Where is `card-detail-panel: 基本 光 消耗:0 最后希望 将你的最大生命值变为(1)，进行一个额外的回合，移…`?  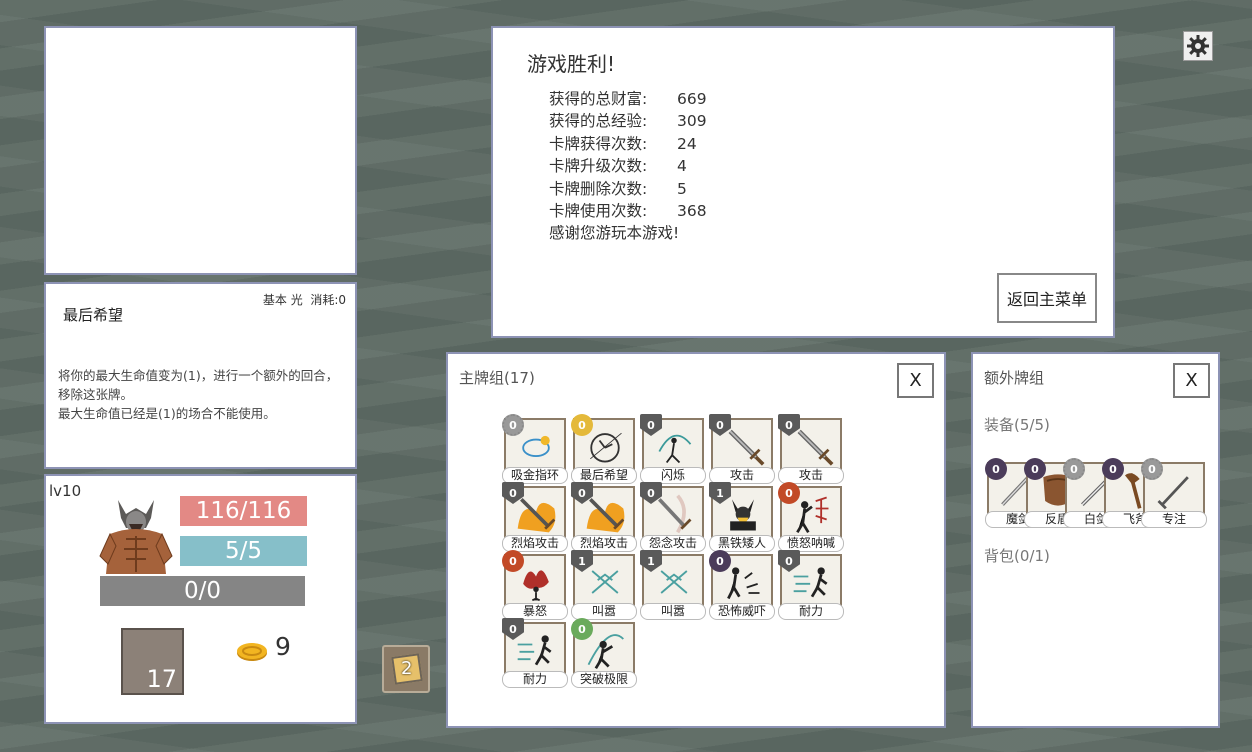
card-detail-panel: 基本 光 消耗:0 最后希望 将你的最大生命值变为(1)，进行一个额外的回合，移… is located at coordinates (200, 375).